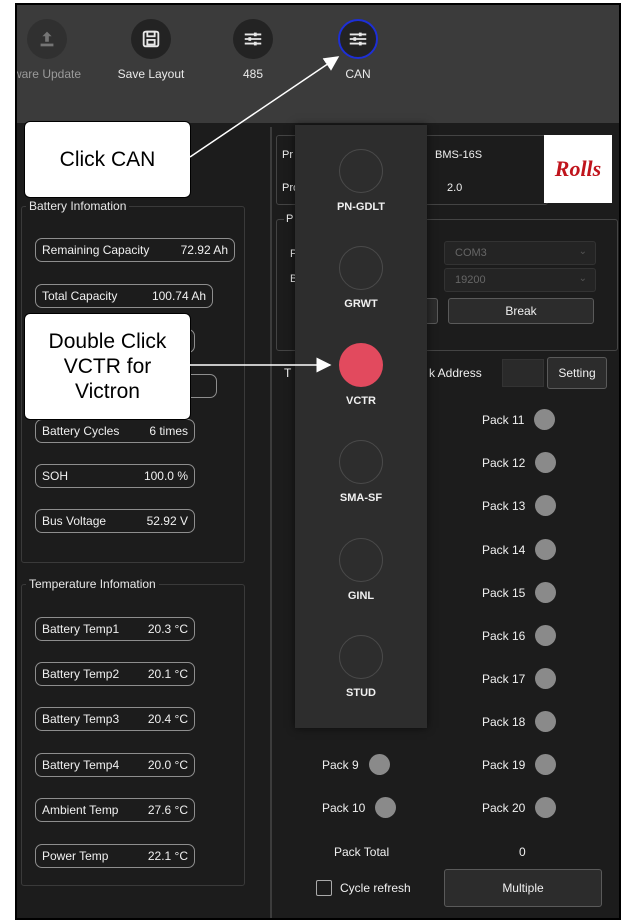 The image size is (624, 920). I want to click on click-can-callout: Click CAN, so click(107, 159).